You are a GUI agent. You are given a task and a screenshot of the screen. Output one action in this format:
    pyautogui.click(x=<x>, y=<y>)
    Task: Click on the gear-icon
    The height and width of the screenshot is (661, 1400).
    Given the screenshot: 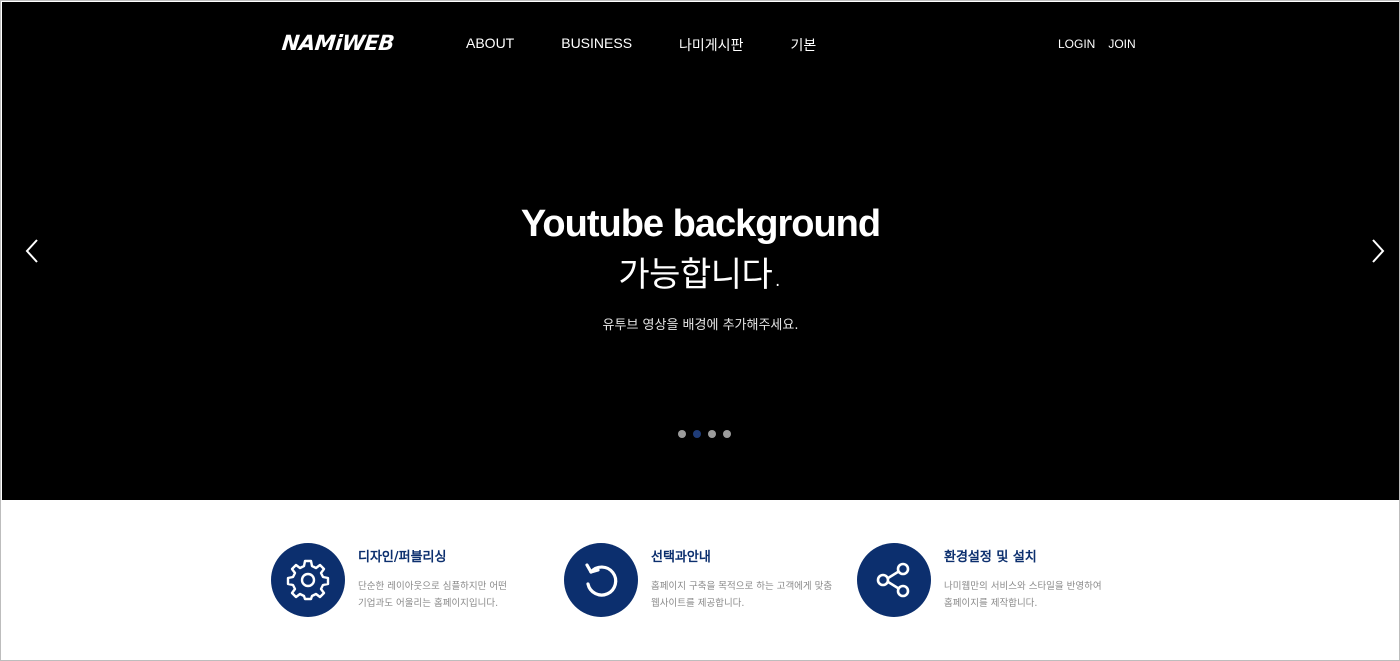 What is the action you would take?
    pyautogui.click(x=308, y=580)
    